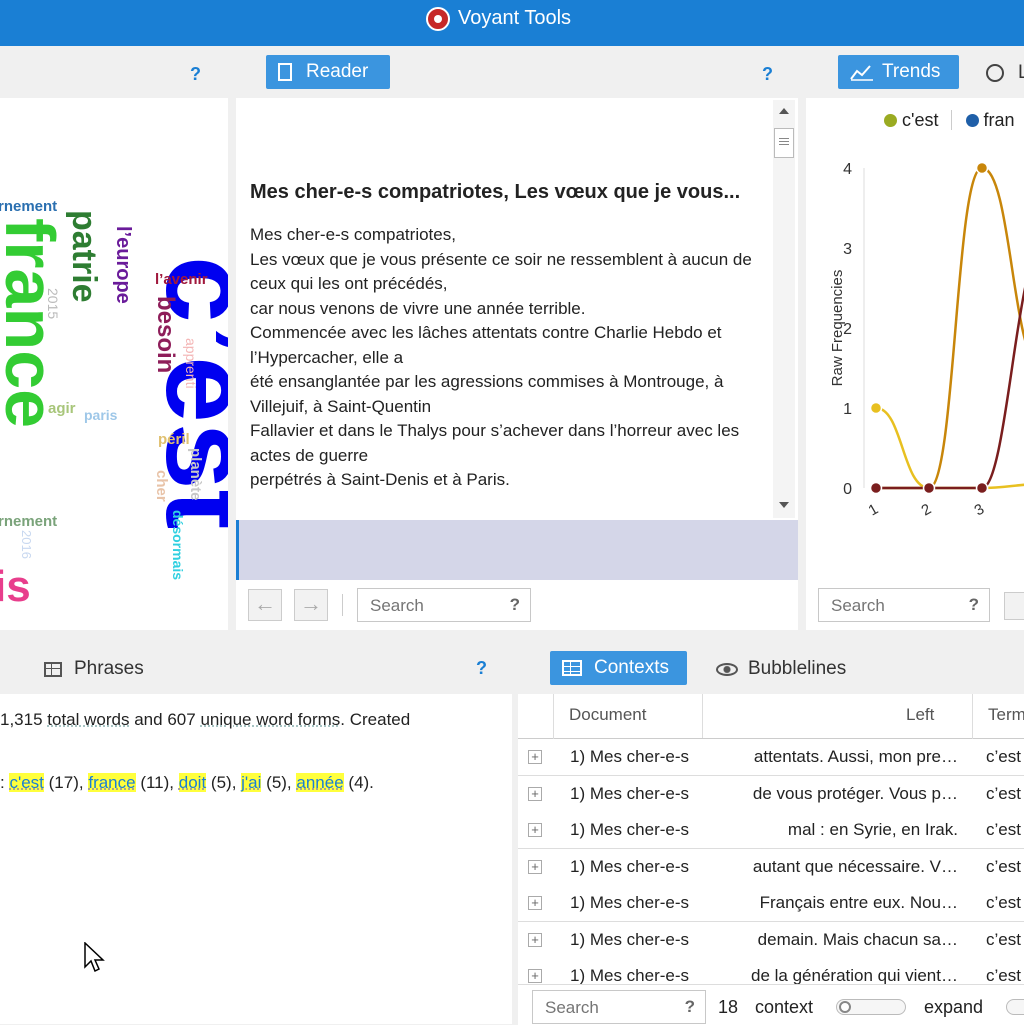  What do you see at coordinates (949, 120) in the screenshot?
I see `trends-legend: c'est fran` at bounding box center [949, 120].